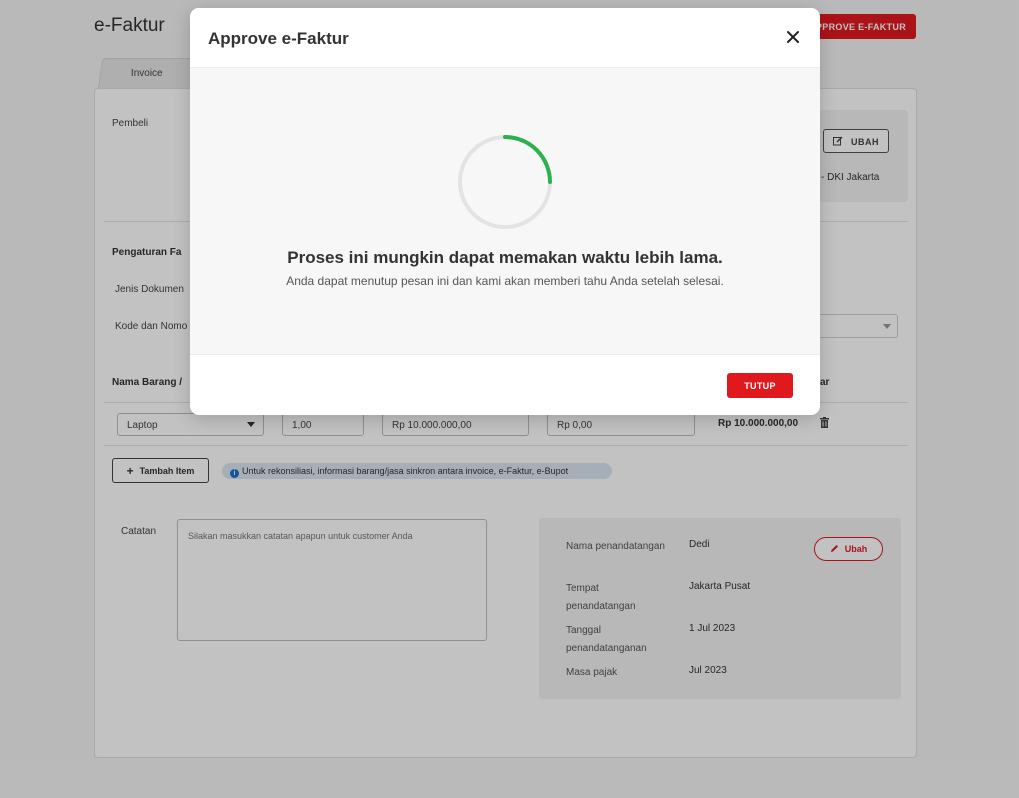 The width and height of the screenshot is (1019, 798). I want to click on modal-header: Approve e-Faktur, so click(505, 38).